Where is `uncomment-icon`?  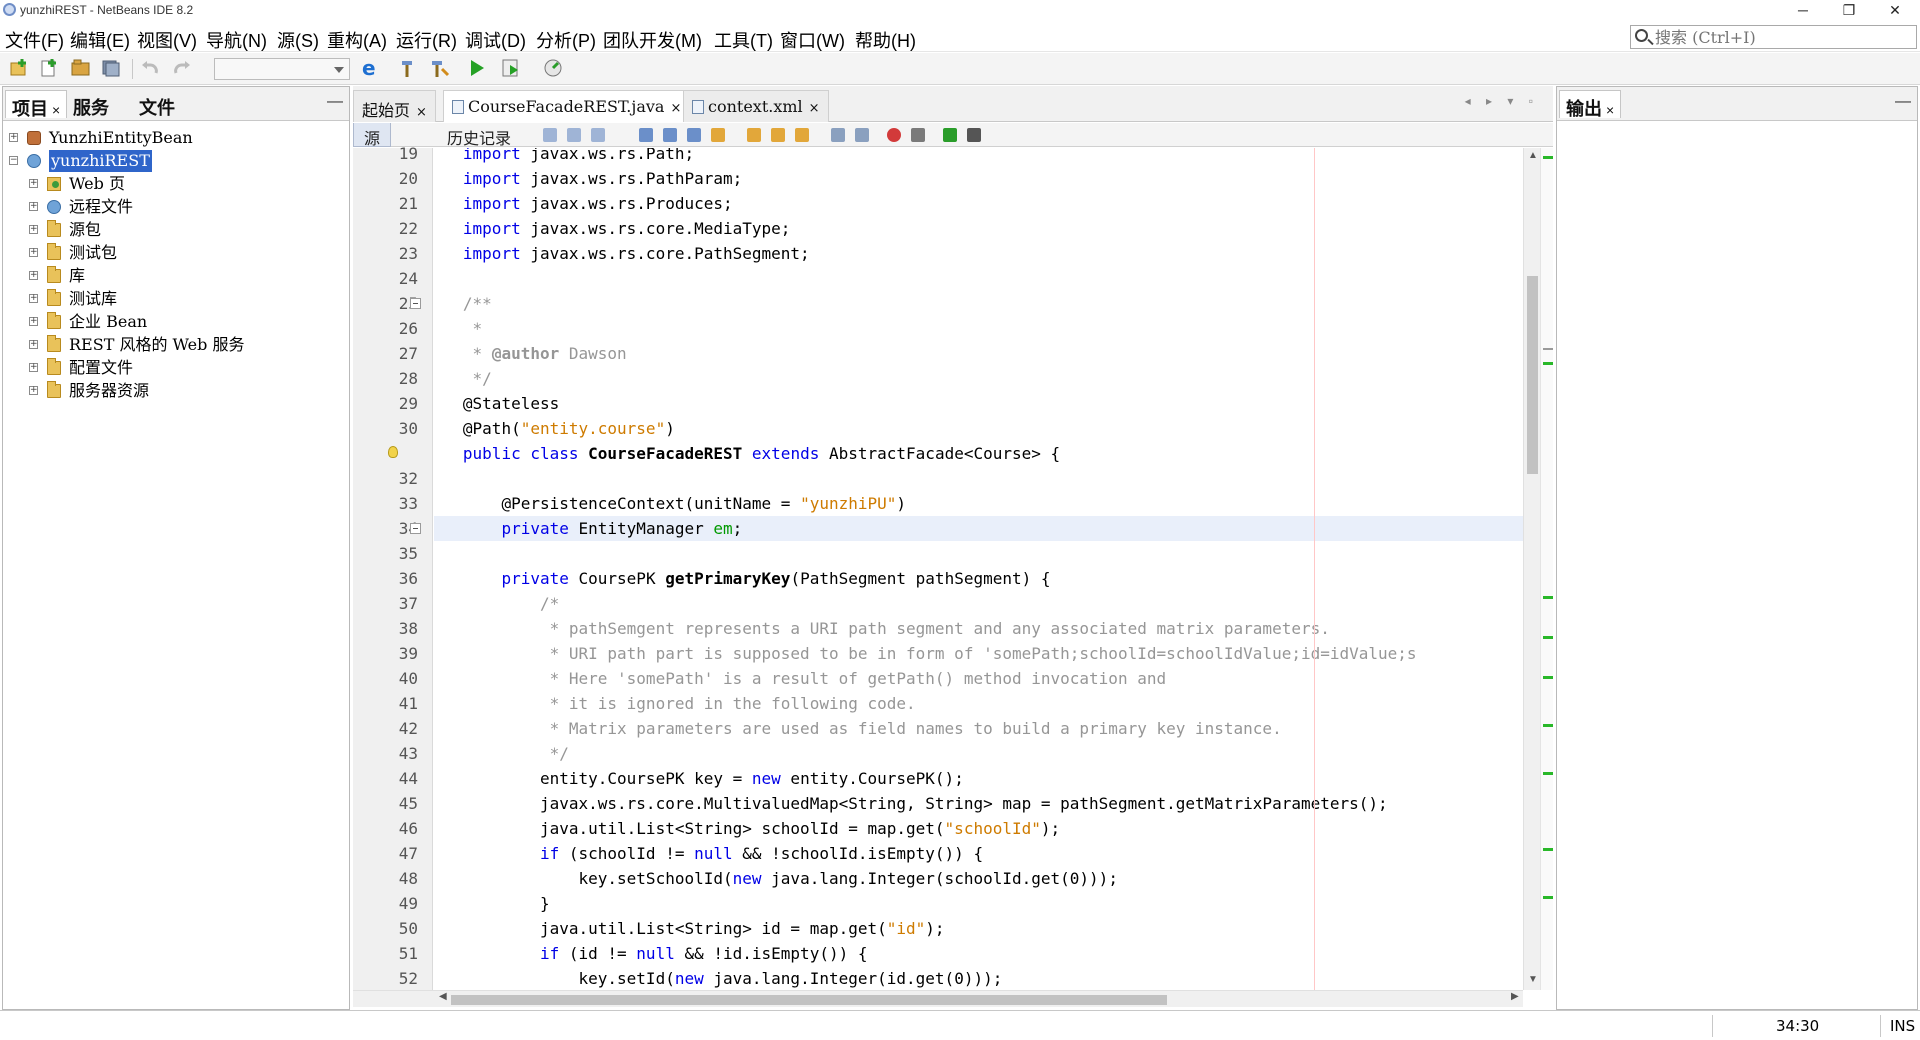
uncomment-icon is located at coordinates (974, 135).